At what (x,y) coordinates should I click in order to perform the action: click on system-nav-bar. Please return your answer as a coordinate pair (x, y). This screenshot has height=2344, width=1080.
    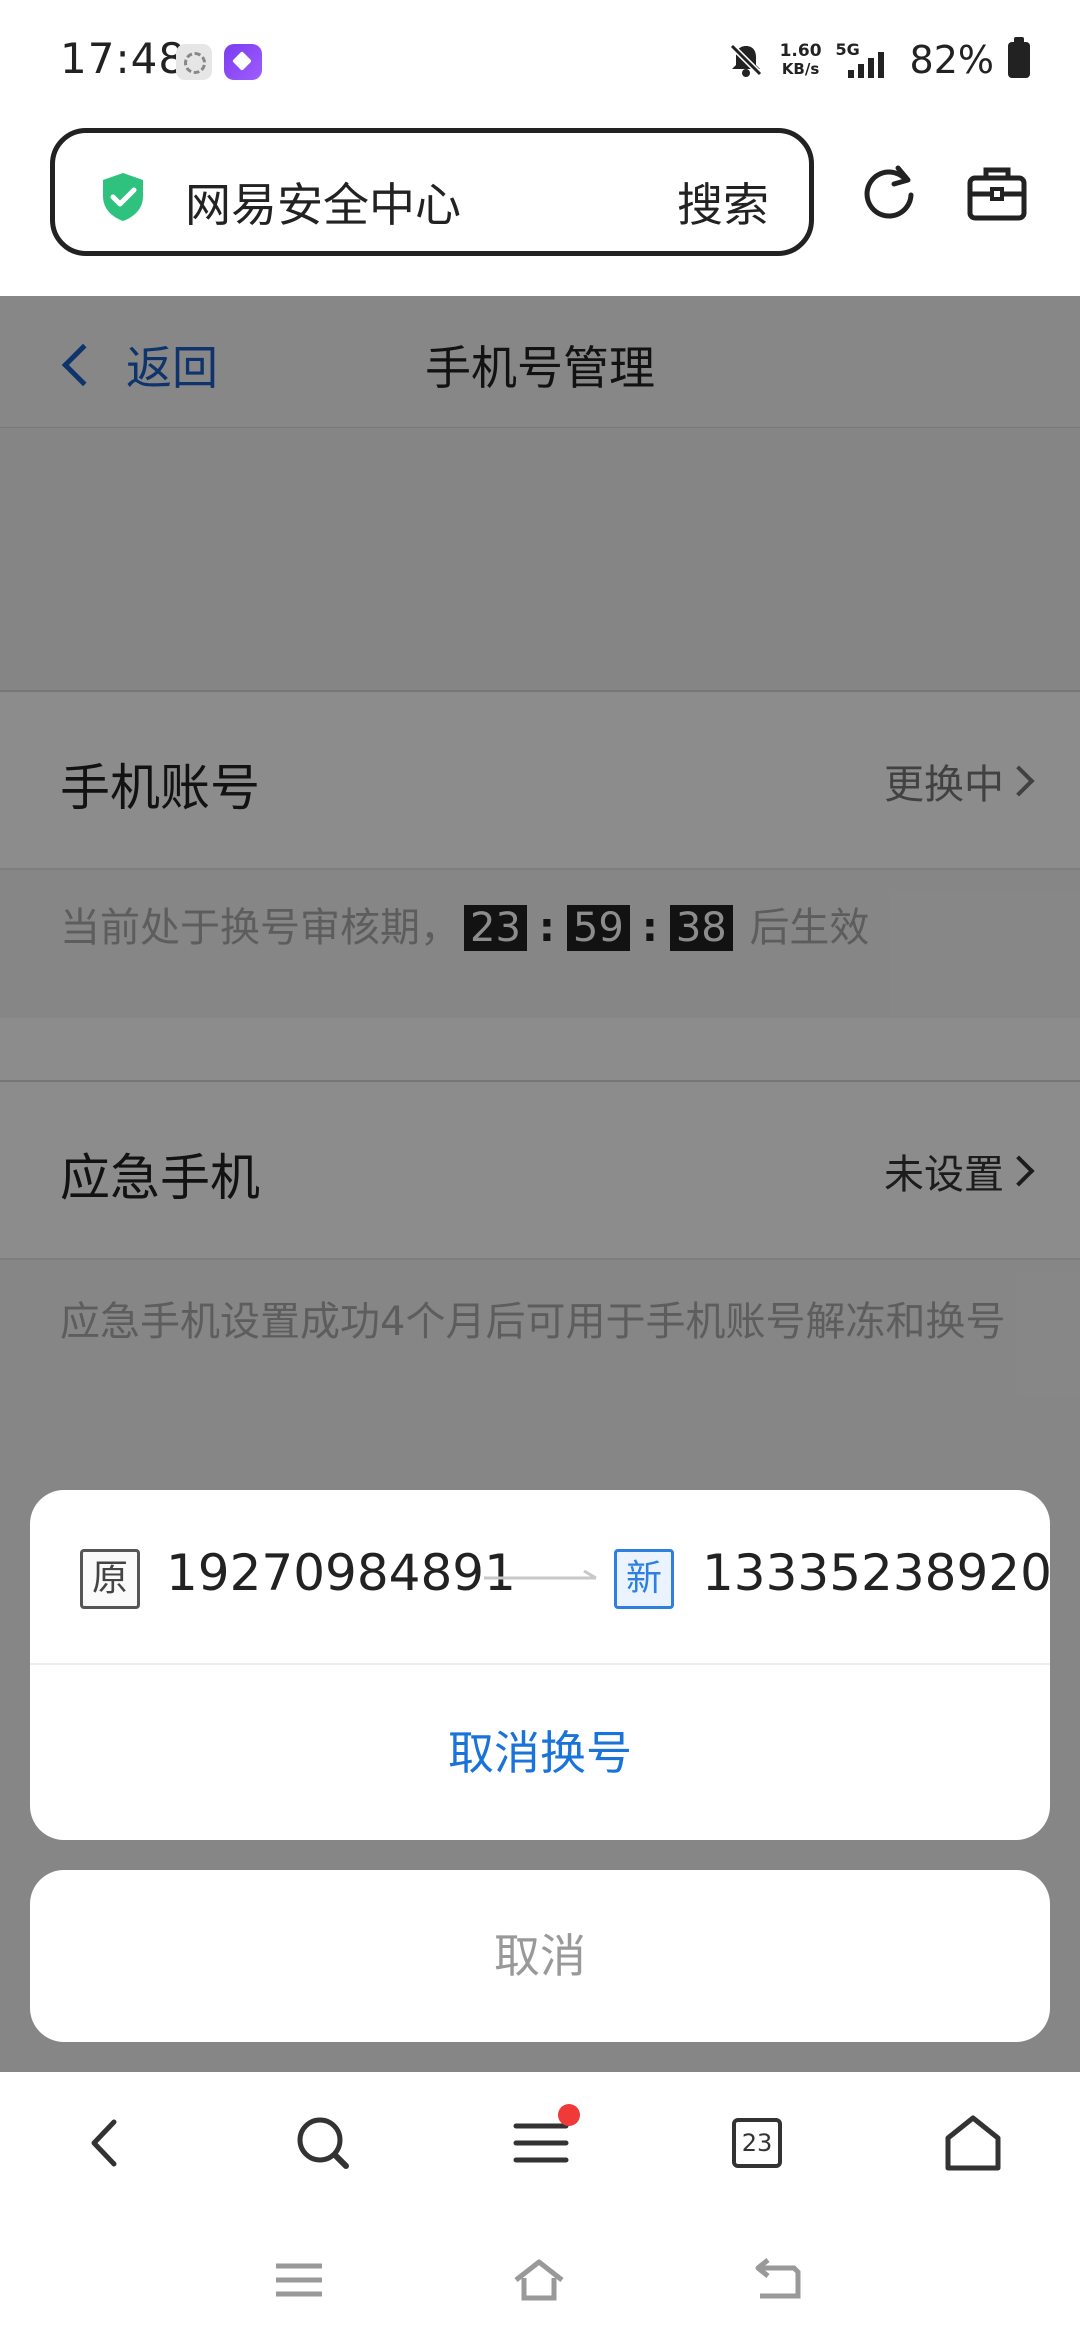
    Looking at the image, I should click on (540, 2278).